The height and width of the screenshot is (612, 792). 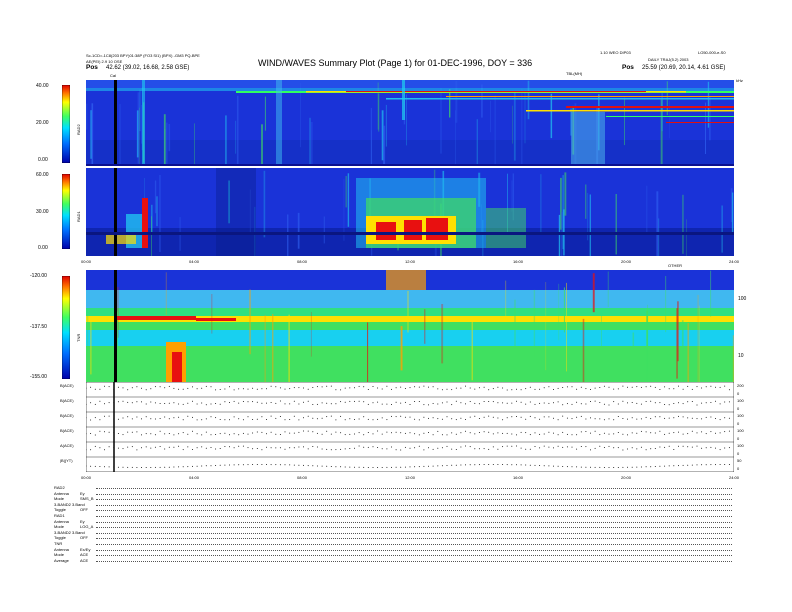 What do you see at coordinates (82, 493) in the screenshot?
I see `note-value: Ey` at bounding box center [82, 493].